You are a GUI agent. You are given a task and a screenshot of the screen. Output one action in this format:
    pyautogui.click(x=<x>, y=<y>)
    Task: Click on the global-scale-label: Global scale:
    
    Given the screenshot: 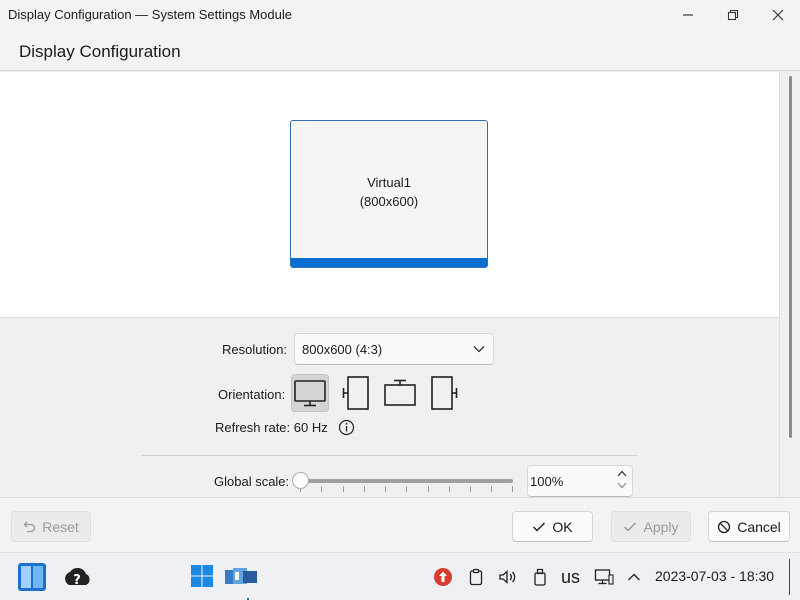 What is the action you would take?
    pyautogui.click(x=252, y=481)
    